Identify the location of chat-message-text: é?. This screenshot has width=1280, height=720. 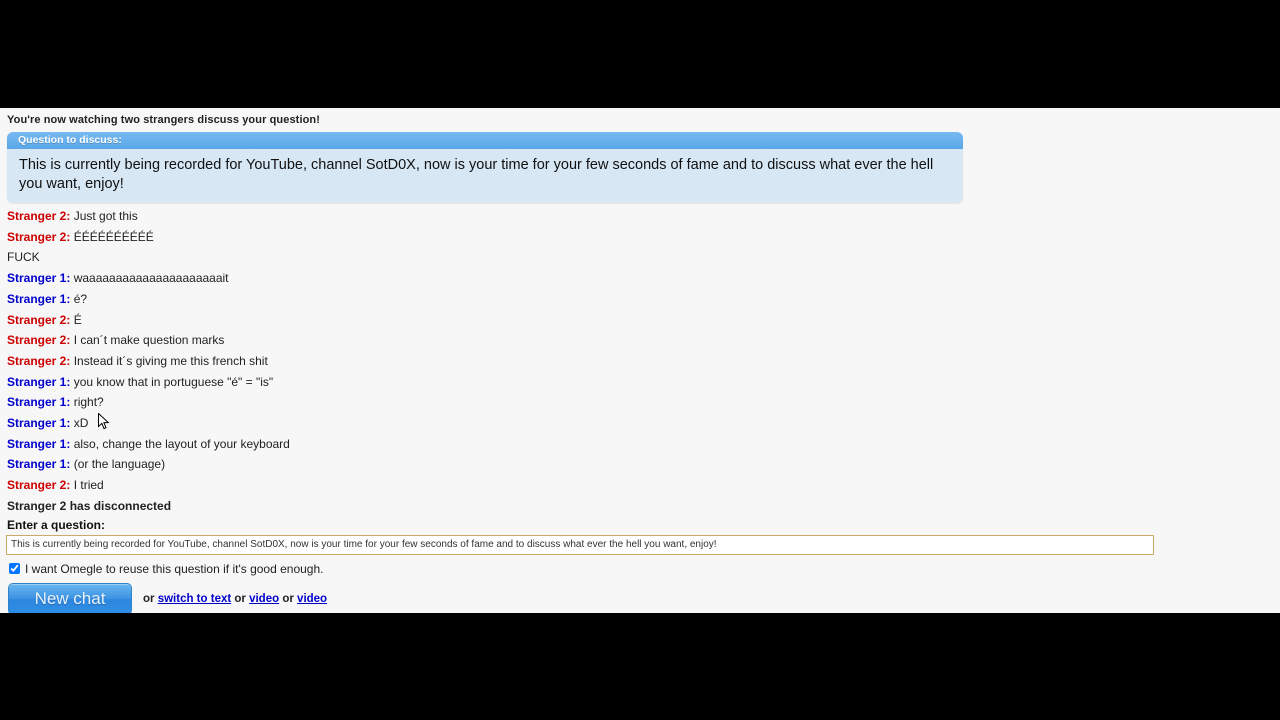
(79, 298).